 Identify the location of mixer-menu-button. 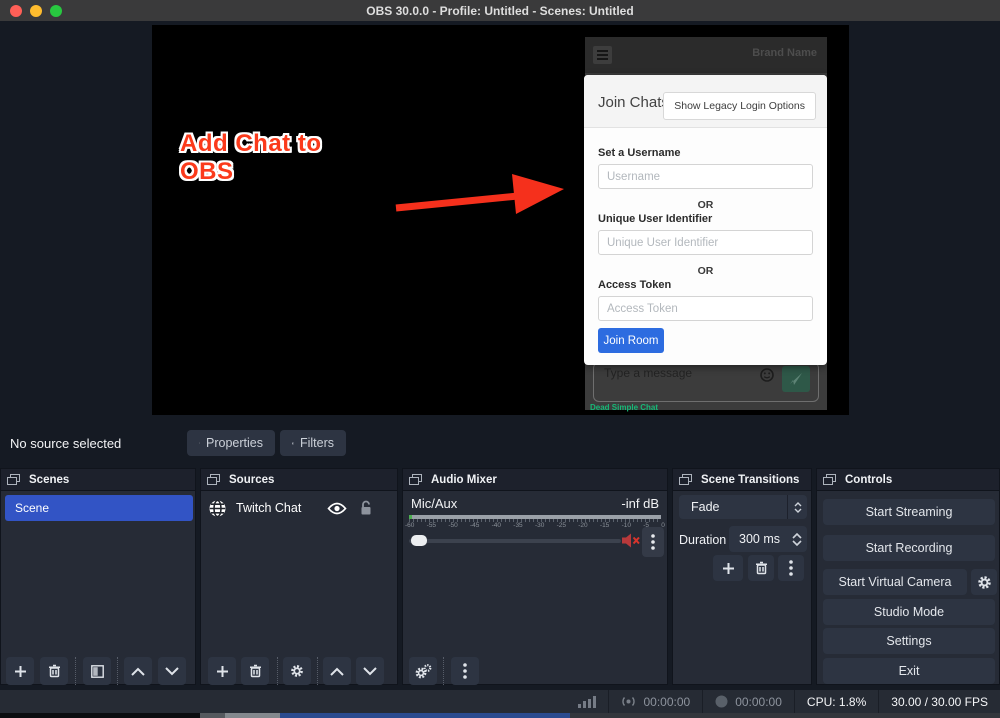
(465, 671).